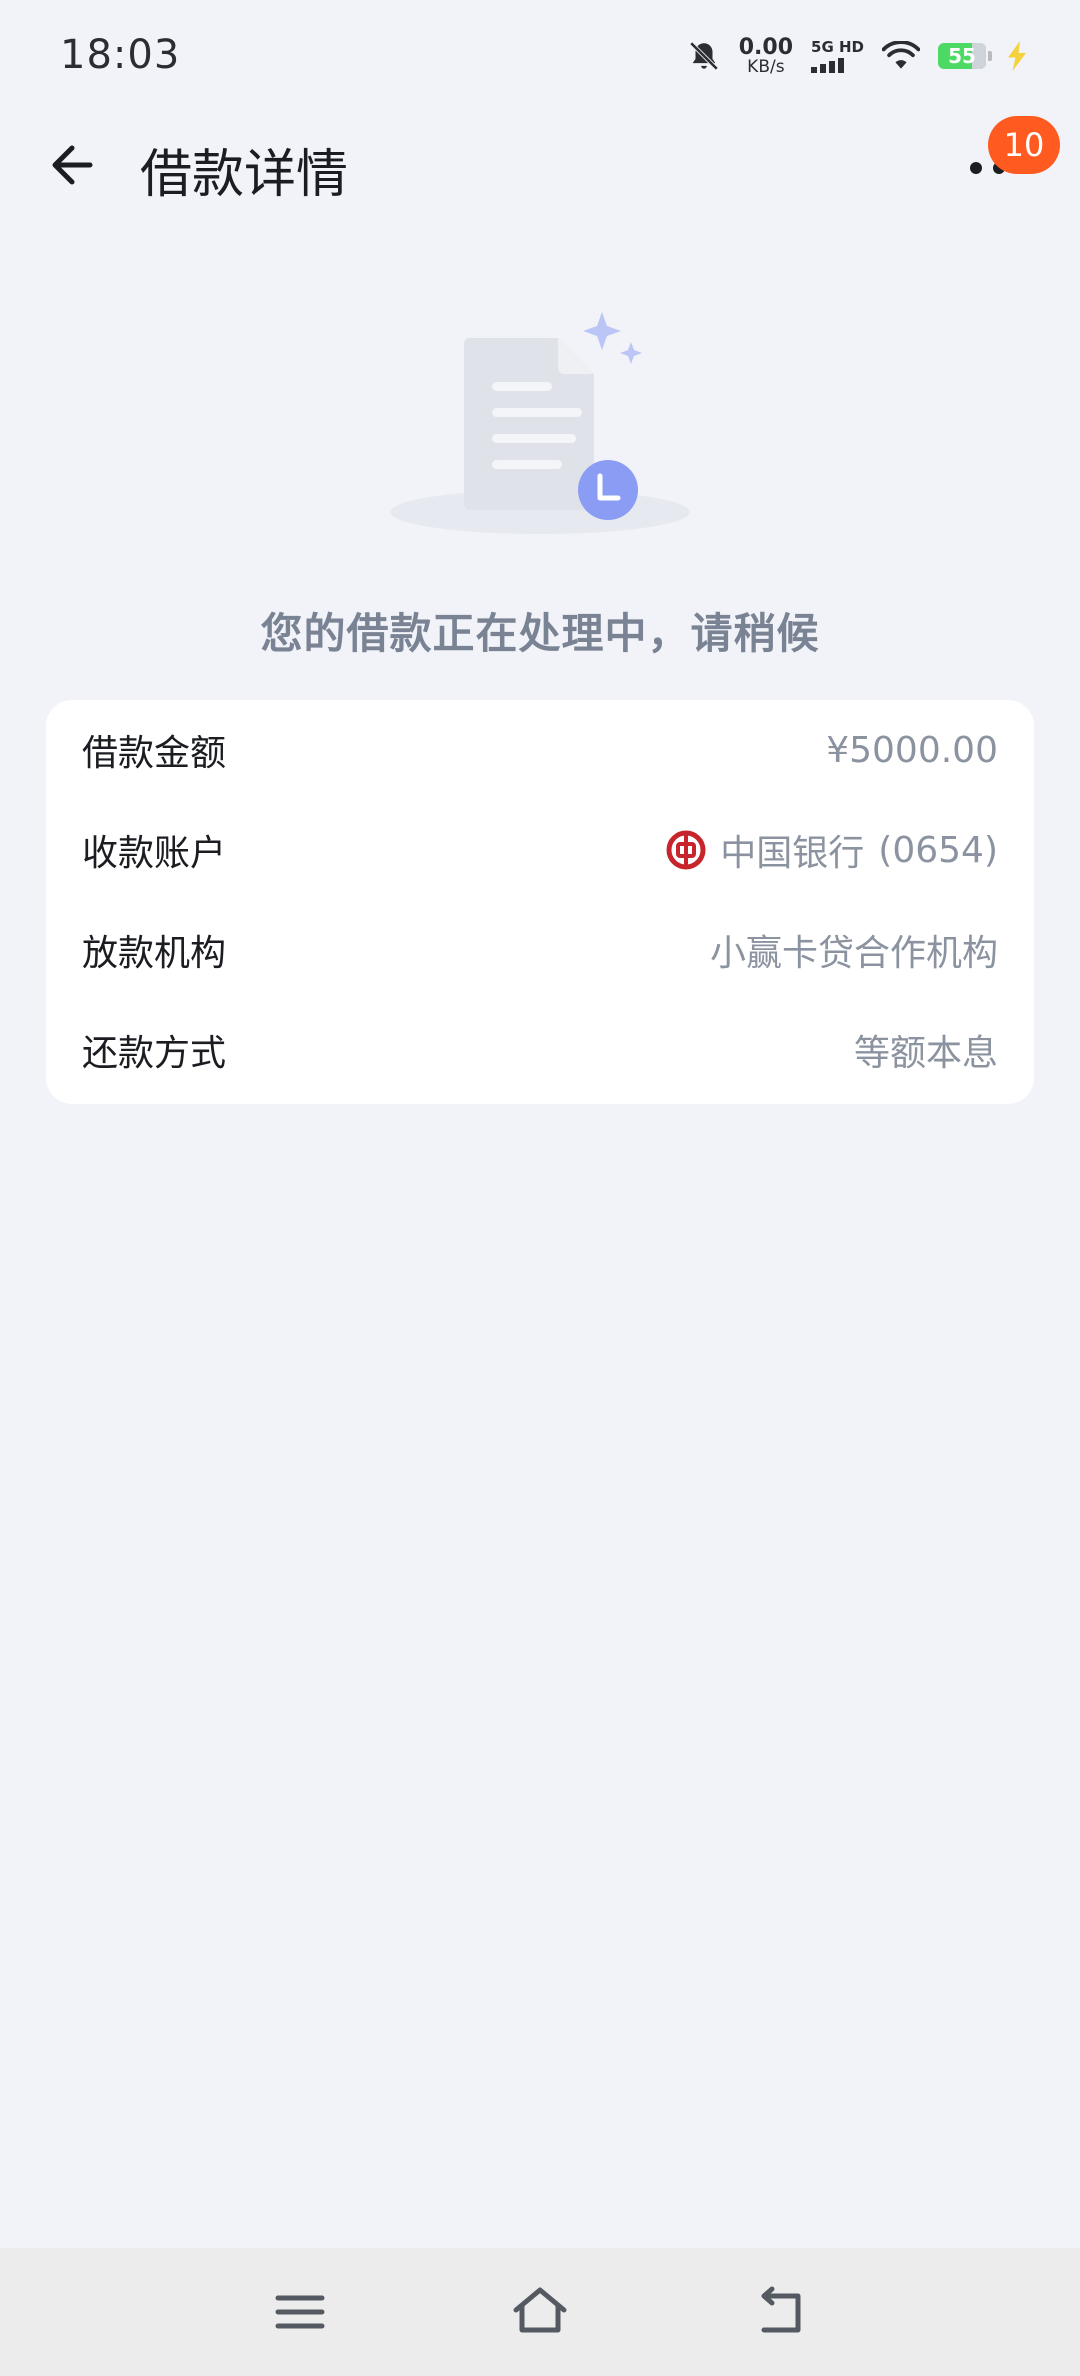 This screenshot has height=2376, width=1080. What do you see at coordinates (72, 165) in the screenshot?
I see `arrow-left-icon` at bounding box center [72, 165].